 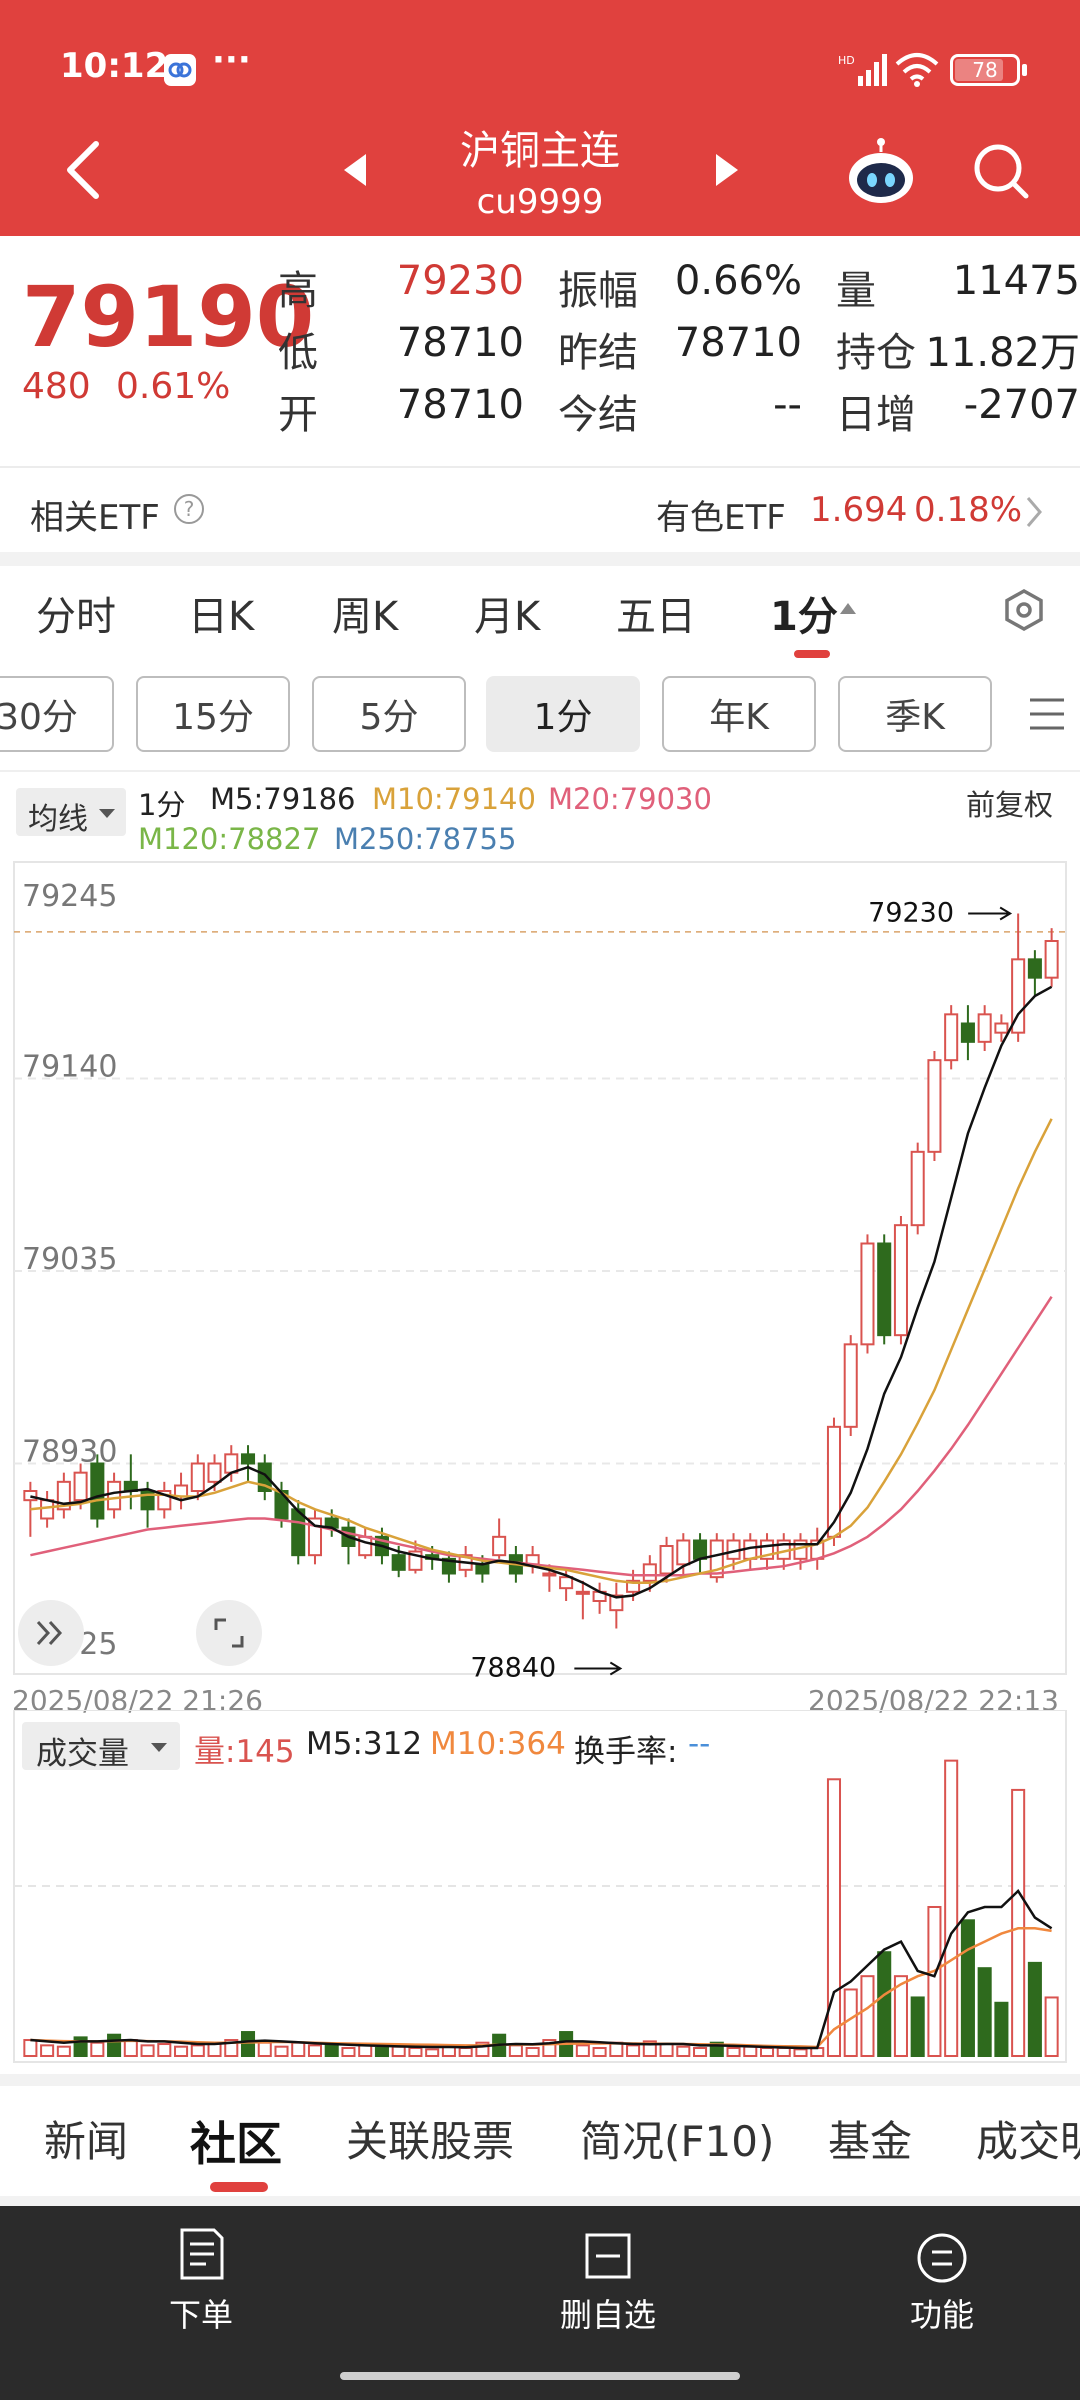 What do you see at coordinates (239, 2187) in the screenshot?
I see `bottom-tab-indicator` at bounding box center [239, 2187].